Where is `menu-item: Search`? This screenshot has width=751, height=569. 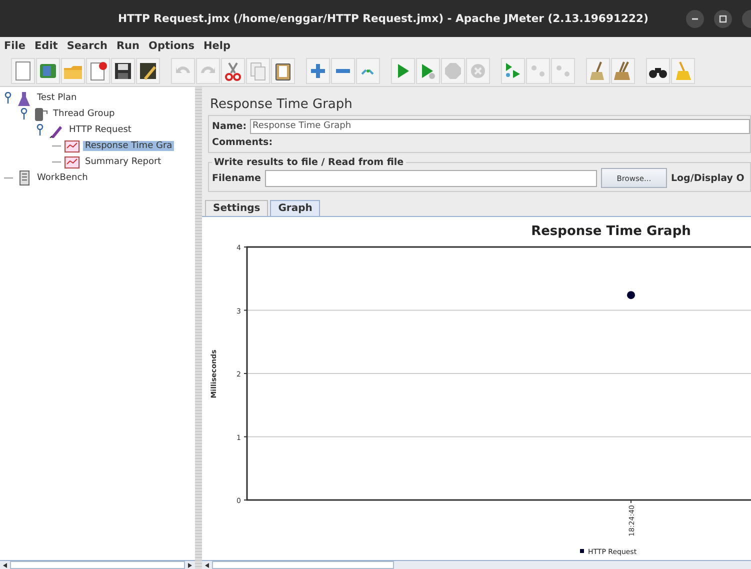 menu-item: Search is located at coordinates (87, 46).